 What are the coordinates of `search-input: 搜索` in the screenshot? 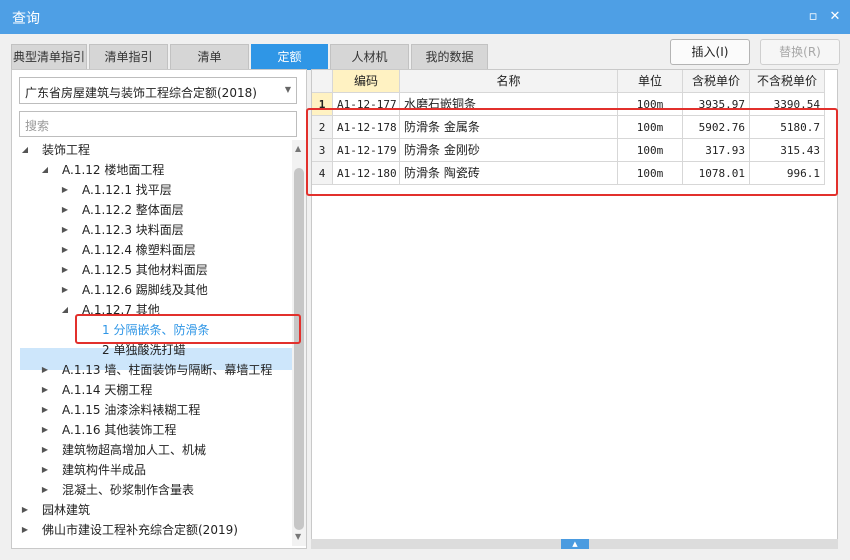 It's located at (158, 124).